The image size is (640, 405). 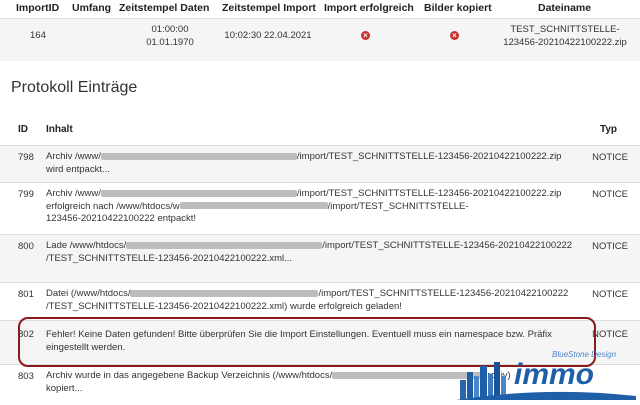 I want to click on import-zeit-daten-date: 01.01.1970, so click(x=170, y=42).